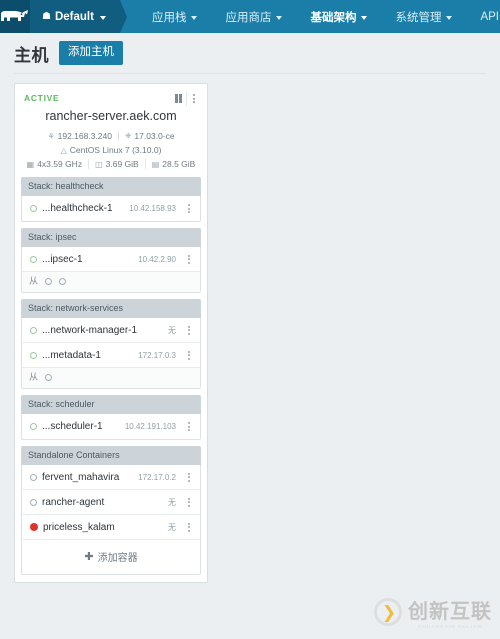 The height and width of the screenshot is (639, 500). Describe the element at coordinates (117, 558) in the screenshot. I see `add-container-label: 添加容器` at that location.